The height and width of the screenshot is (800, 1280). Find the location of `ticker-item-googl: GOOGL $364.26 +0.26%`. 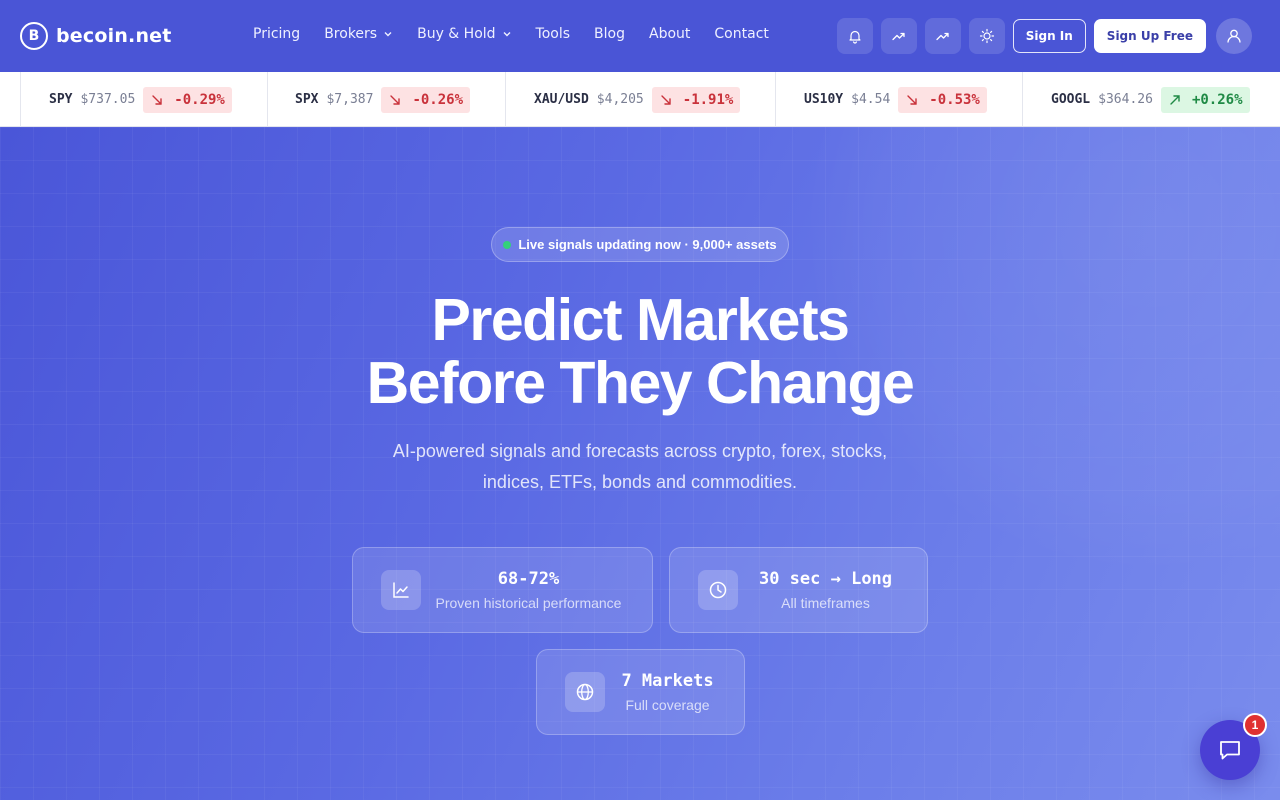

ticker-item-googl: GOOGL $364.26 +0.26% is located at coordinates (1150, 99).